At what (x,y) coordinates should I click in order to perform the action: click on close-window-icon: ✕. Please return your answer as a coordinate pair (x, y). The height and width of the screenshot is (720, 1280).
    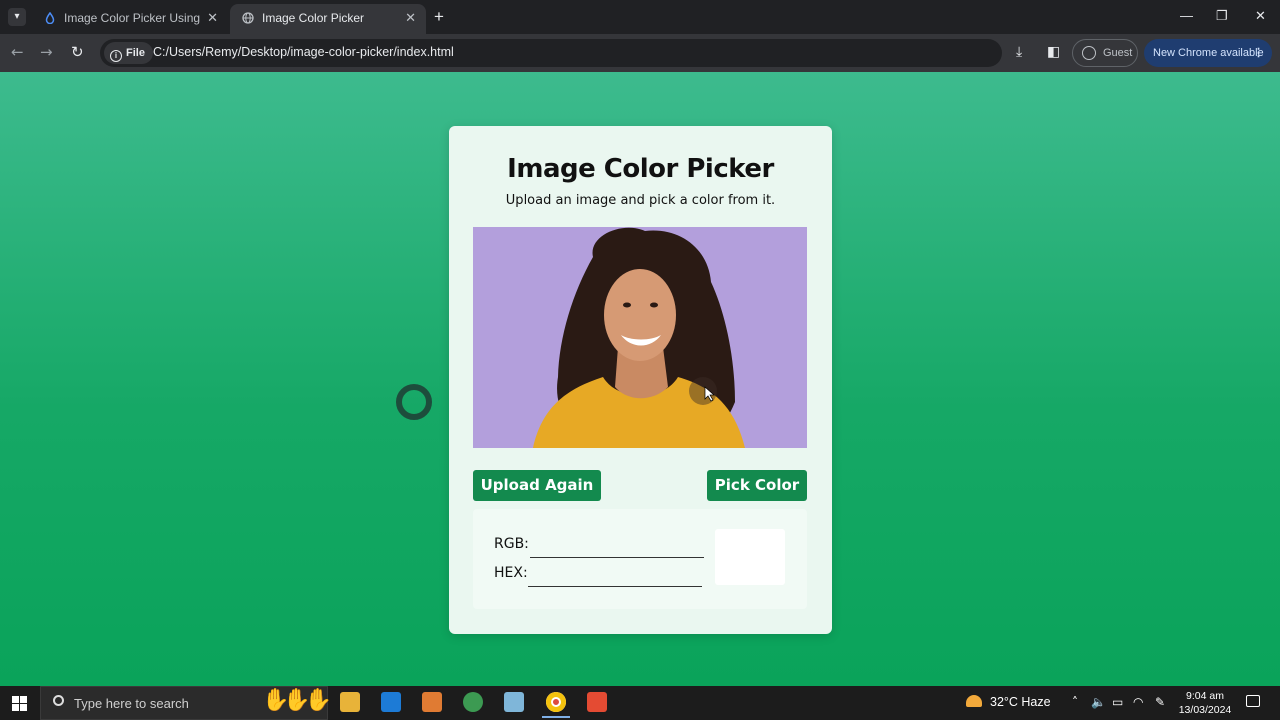
    Looking at the image, I should click on (1260, 16).